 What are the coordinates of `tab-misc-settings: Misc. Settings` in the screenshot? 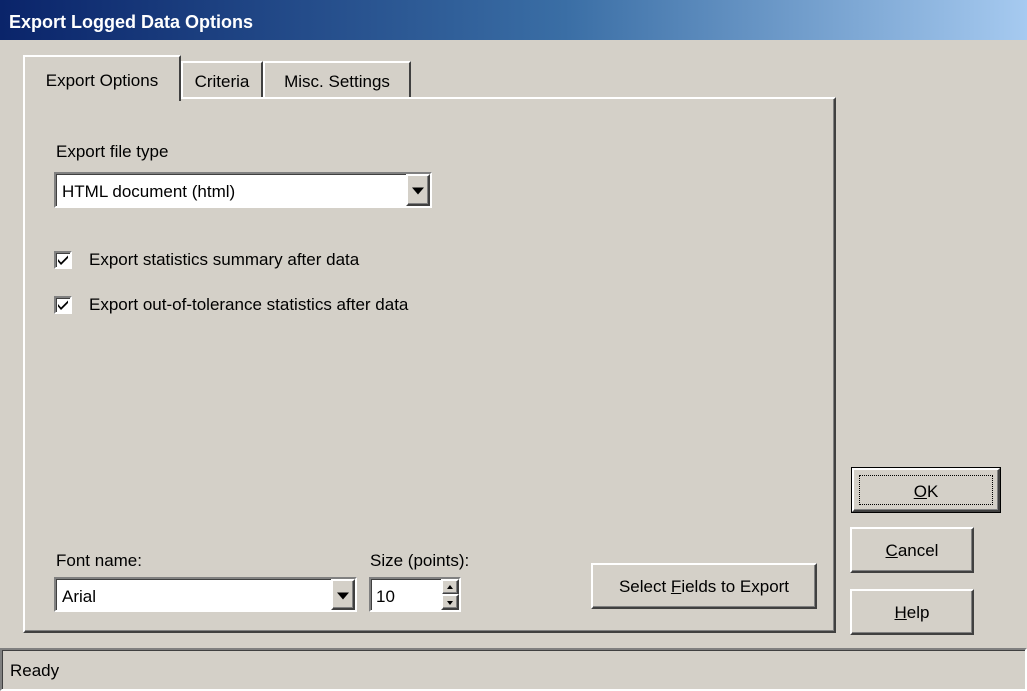 It's located at (337, 80).